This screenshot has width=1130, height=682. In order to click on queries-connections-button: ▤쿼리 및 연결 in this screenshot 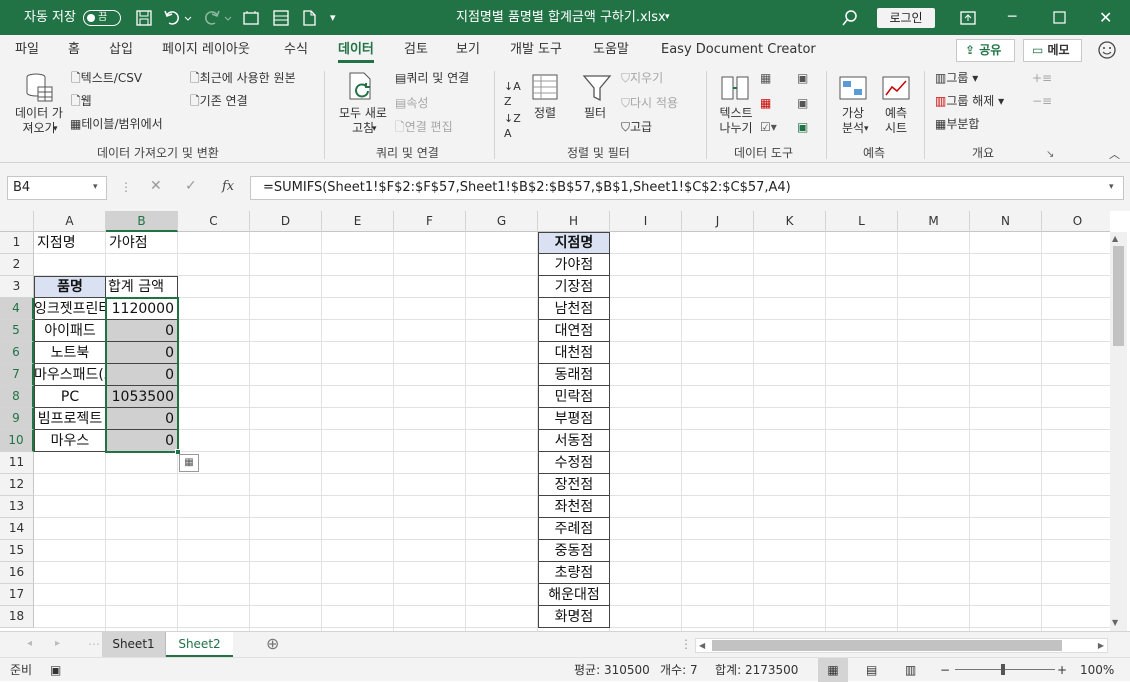, I will do `click(432, 78)`.